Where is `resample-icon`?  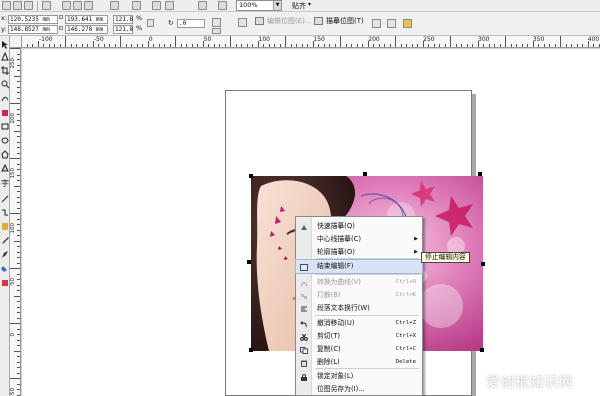 resample-icon is located at coordinates (391, 23).